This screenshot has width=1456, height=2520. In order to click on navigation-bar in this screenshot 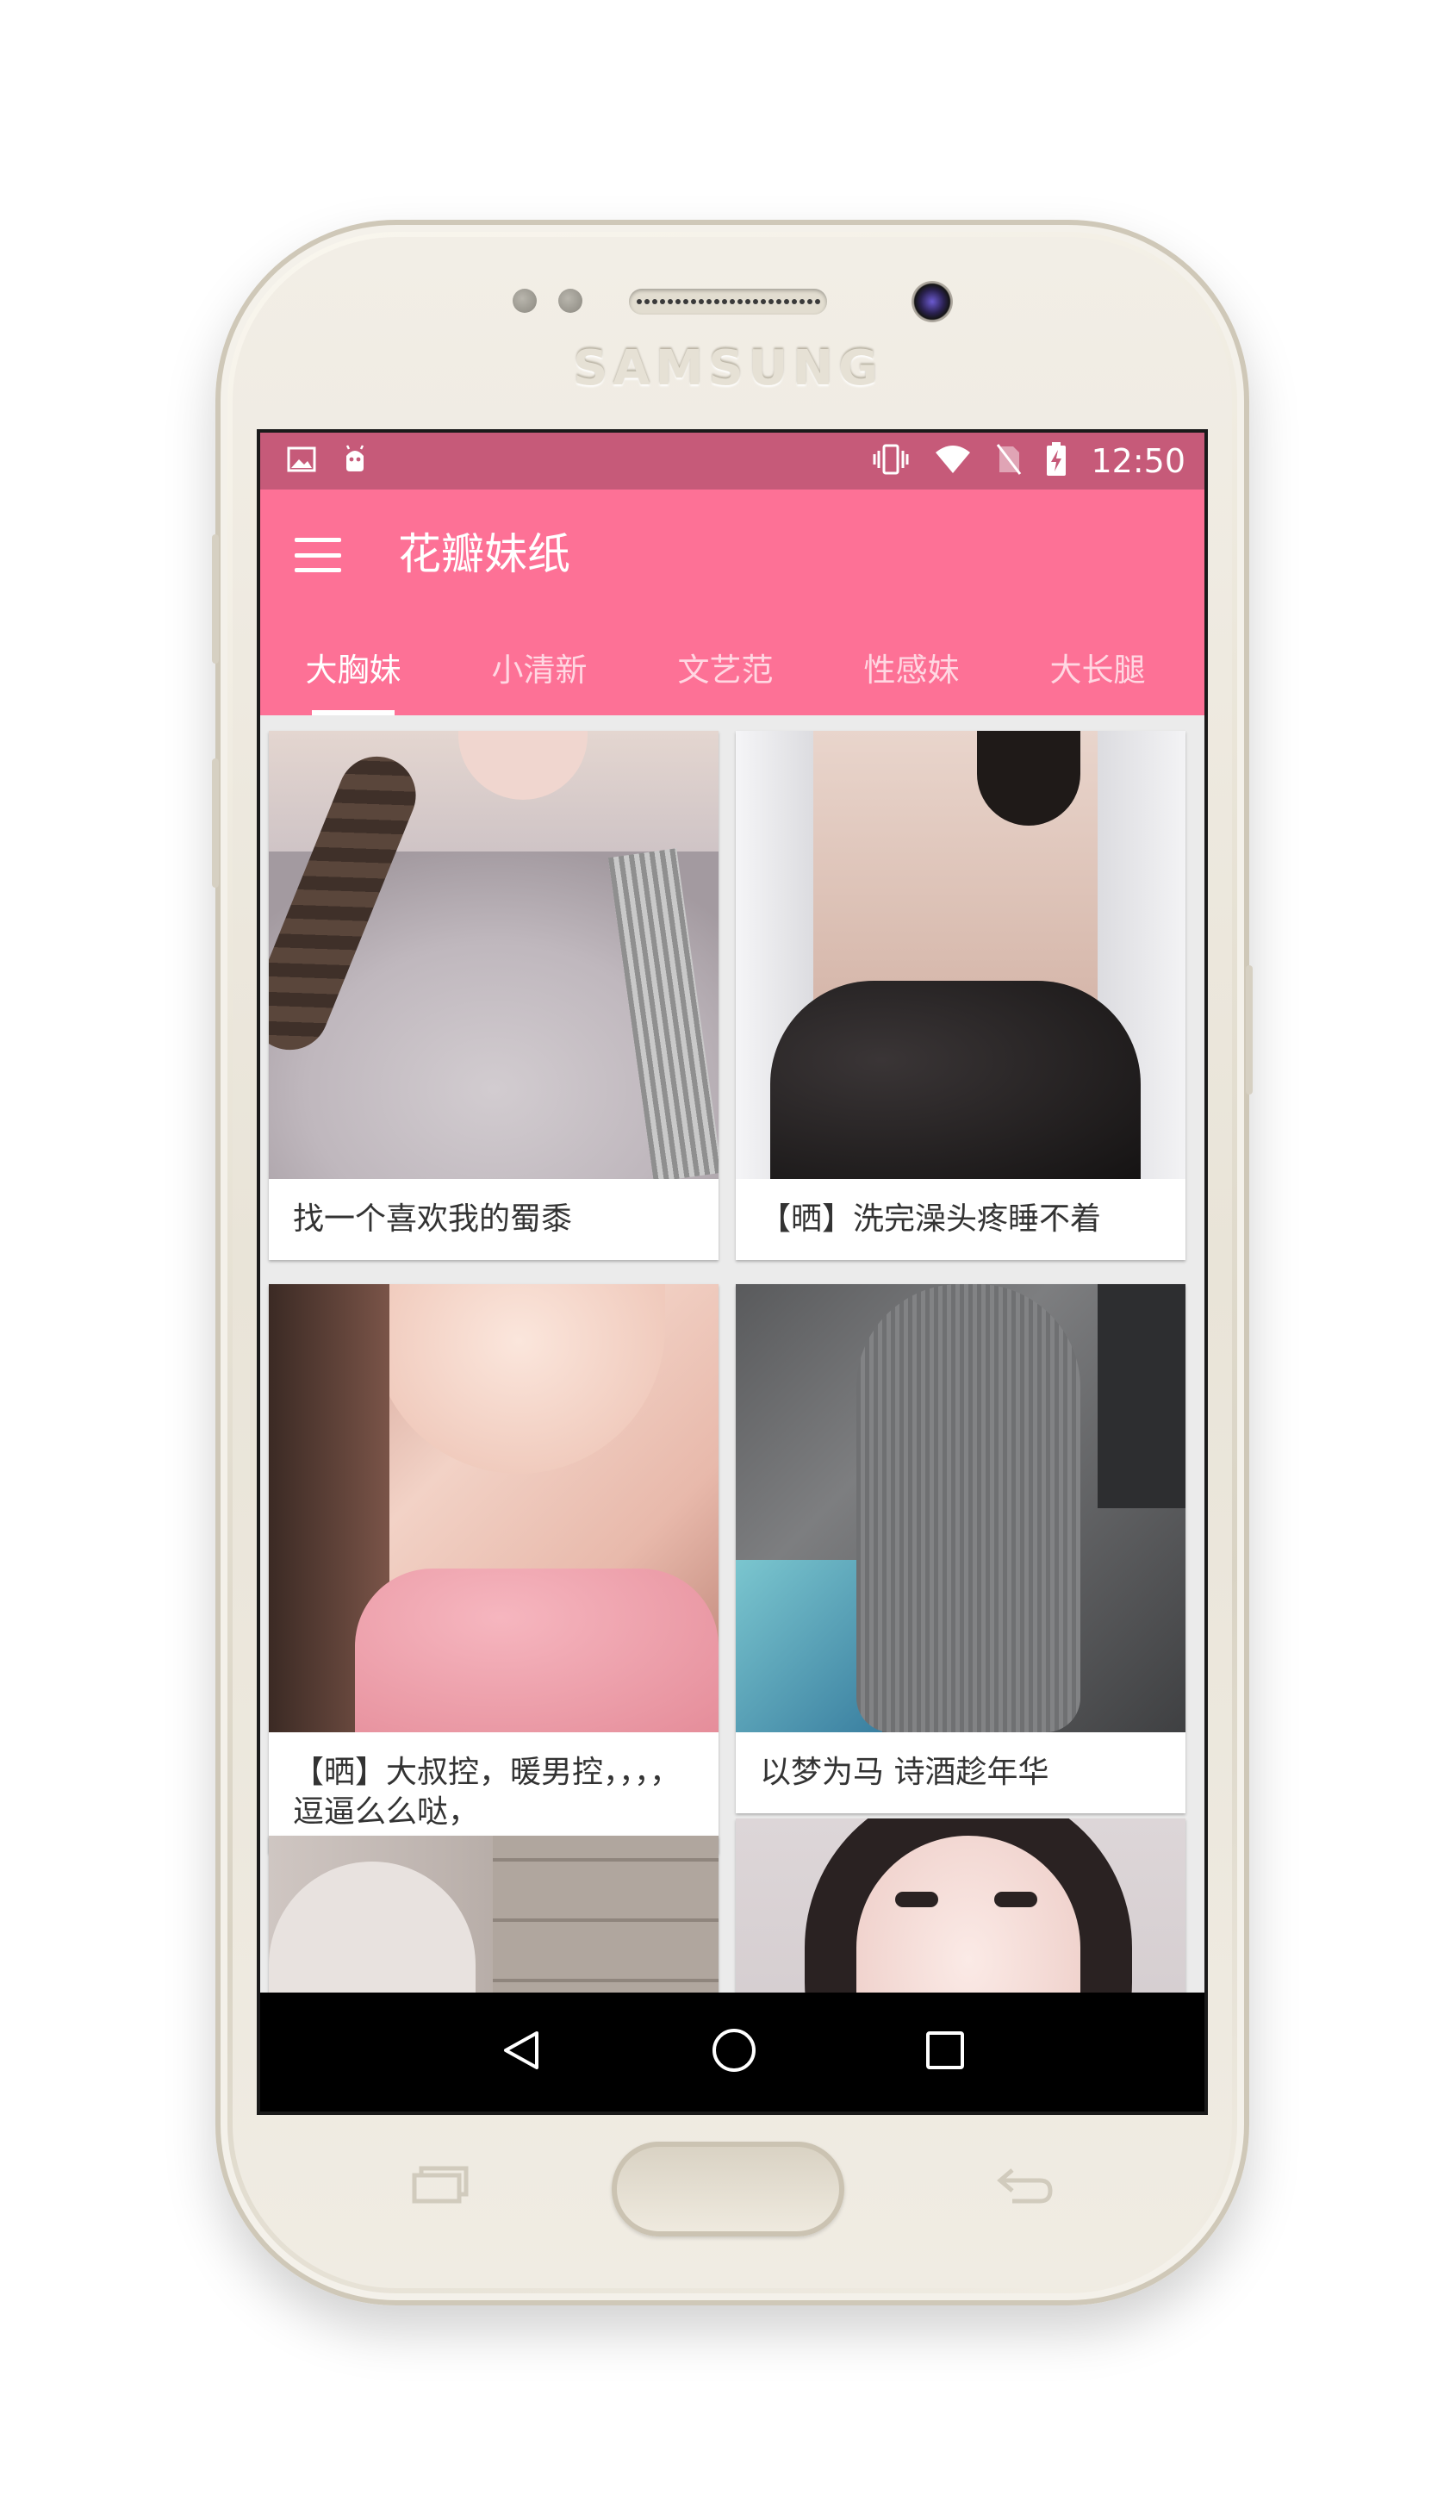, I will do `click(732, 2052)`.